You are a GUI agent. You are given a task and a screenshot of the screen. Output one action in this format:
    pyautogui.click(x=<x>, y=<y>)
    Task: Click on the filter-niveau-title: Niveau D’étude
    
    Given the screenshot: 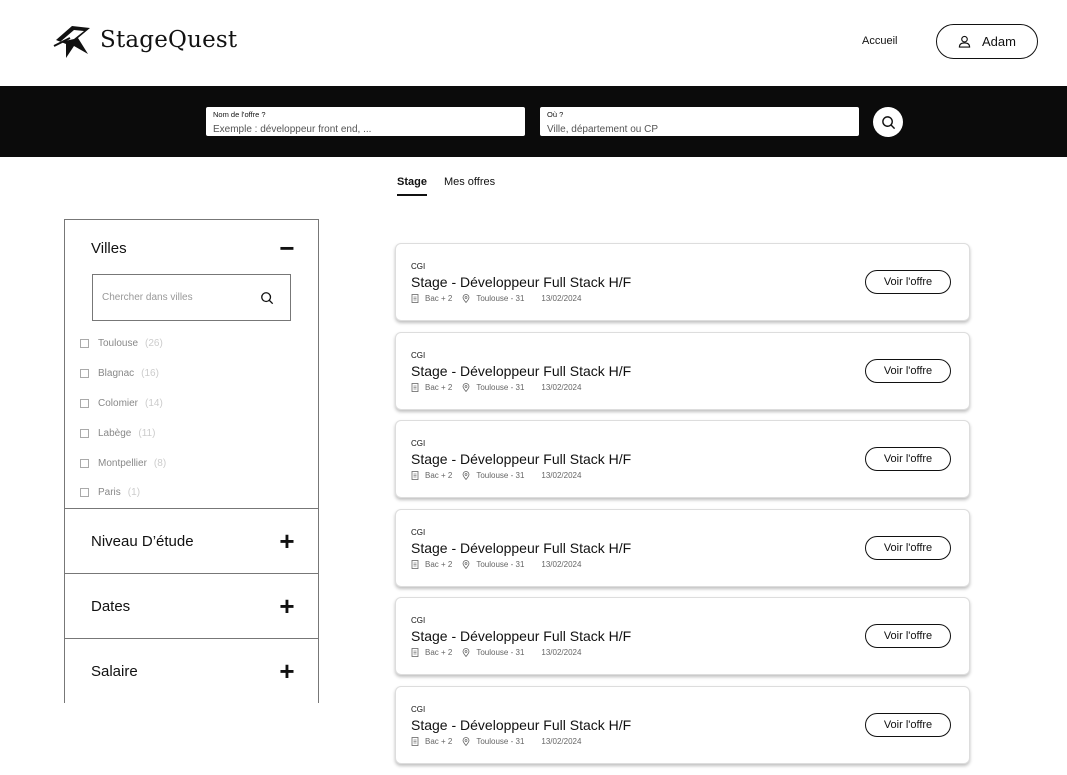 What is the action you would take?
    pyautogui.click(x=142, y=541)
    